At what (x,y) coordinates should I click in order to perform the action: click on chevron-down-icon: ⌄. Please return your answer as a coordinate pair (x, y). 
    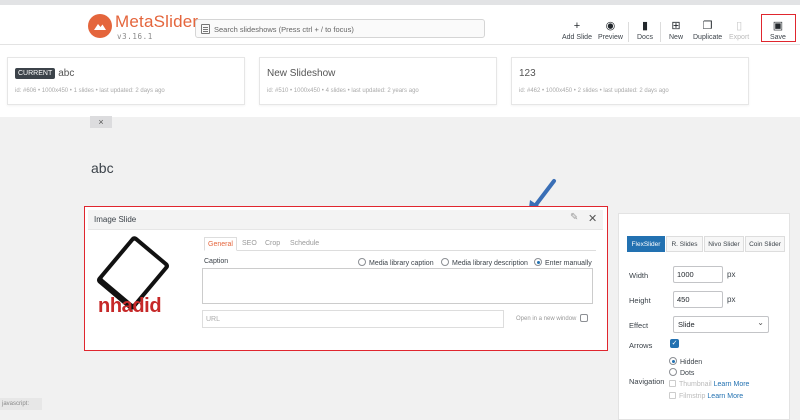
    Looking at the image, I should click on (760, 322).